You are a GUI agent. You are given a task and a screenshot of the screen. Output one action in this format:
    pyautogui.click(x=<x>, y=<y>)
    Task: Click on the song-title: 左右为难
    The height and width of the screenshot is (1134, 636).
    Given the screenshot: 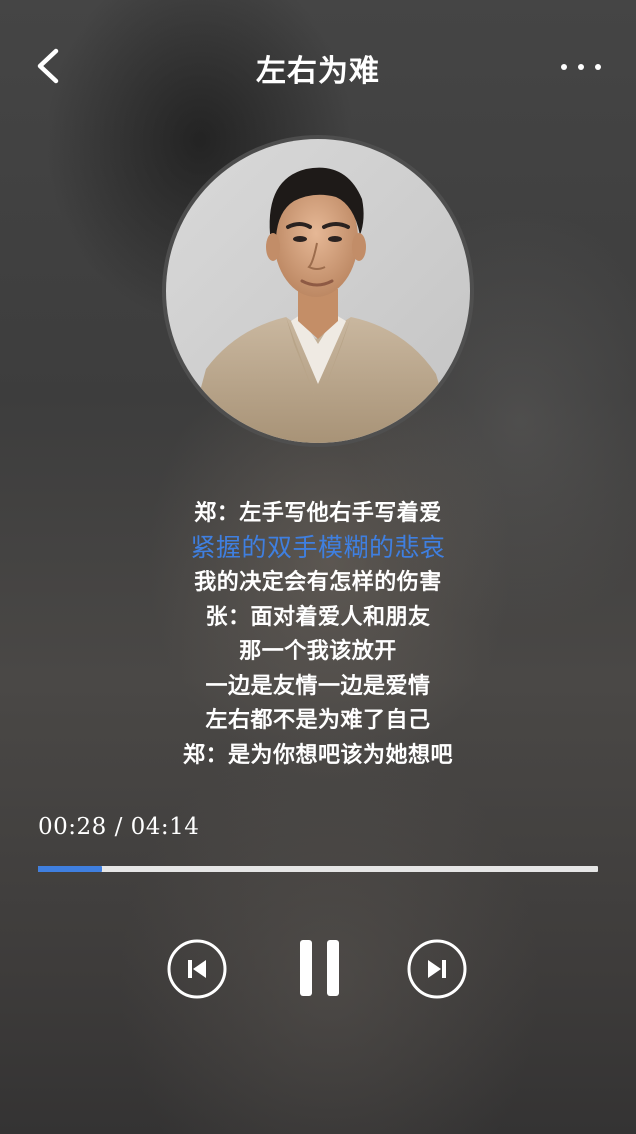 What is the action you would take?
    pyautogui.click(x=318, y=71)
    